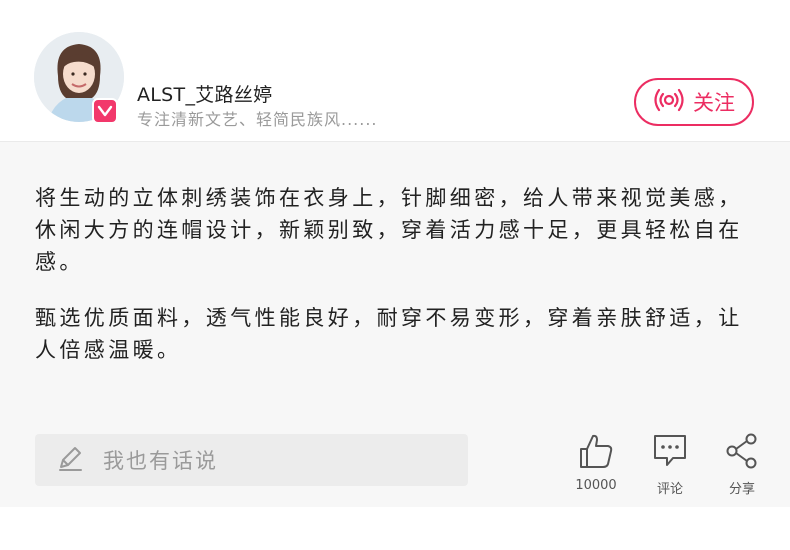  What do you see at coordinates (670, 453) in the screenshot?
I see `comment-bubble-icon` at bounding box center [670, 453].